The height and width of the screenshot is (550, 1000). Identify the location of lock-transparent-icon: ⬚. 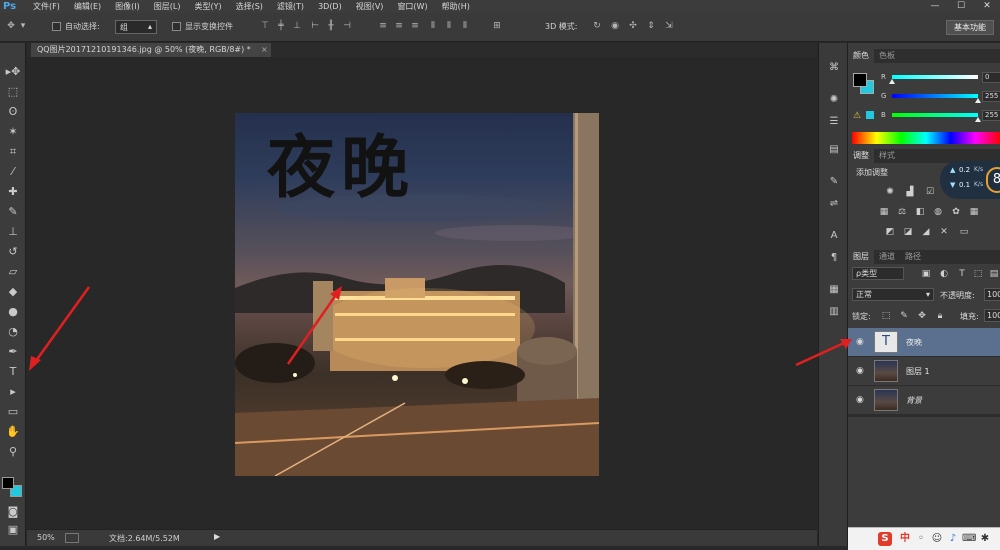
(886, 316).